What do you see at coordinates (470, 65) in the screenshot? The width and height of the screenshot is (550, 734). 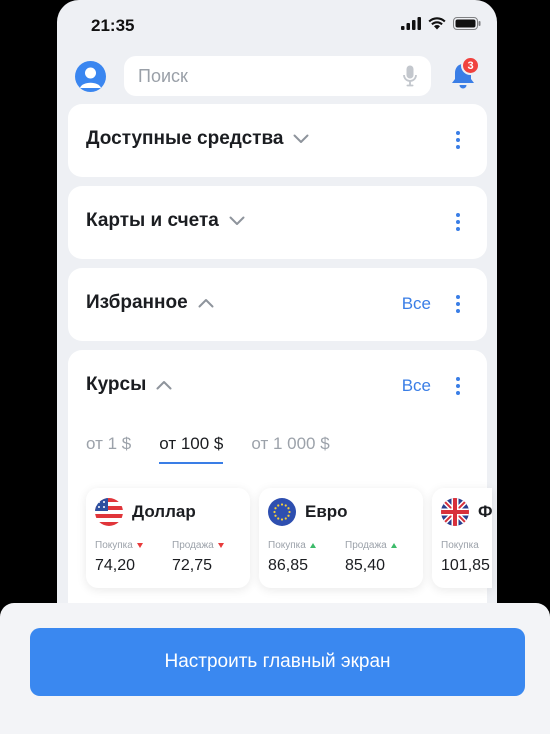 I see `notification-badge: 3` at bounding box center [470, 65].